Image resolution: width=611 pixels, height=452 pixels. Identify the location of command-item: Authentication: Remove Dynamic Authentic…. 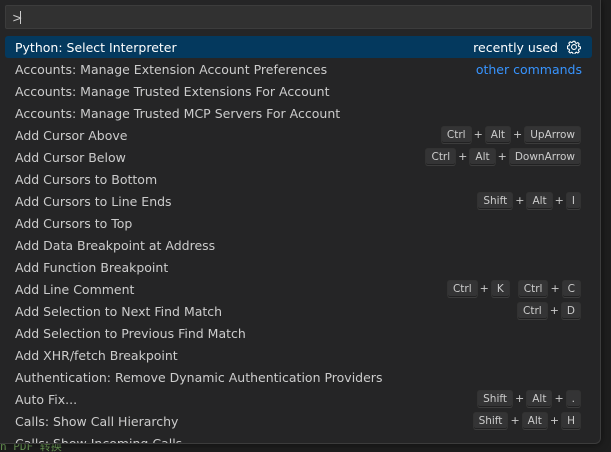
(298, 377).